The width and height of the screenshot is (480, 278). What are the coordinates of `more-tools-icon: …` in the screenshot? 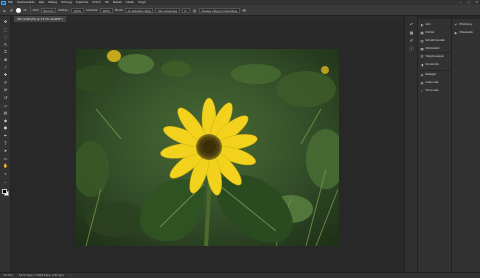 It's located at (5, 182).